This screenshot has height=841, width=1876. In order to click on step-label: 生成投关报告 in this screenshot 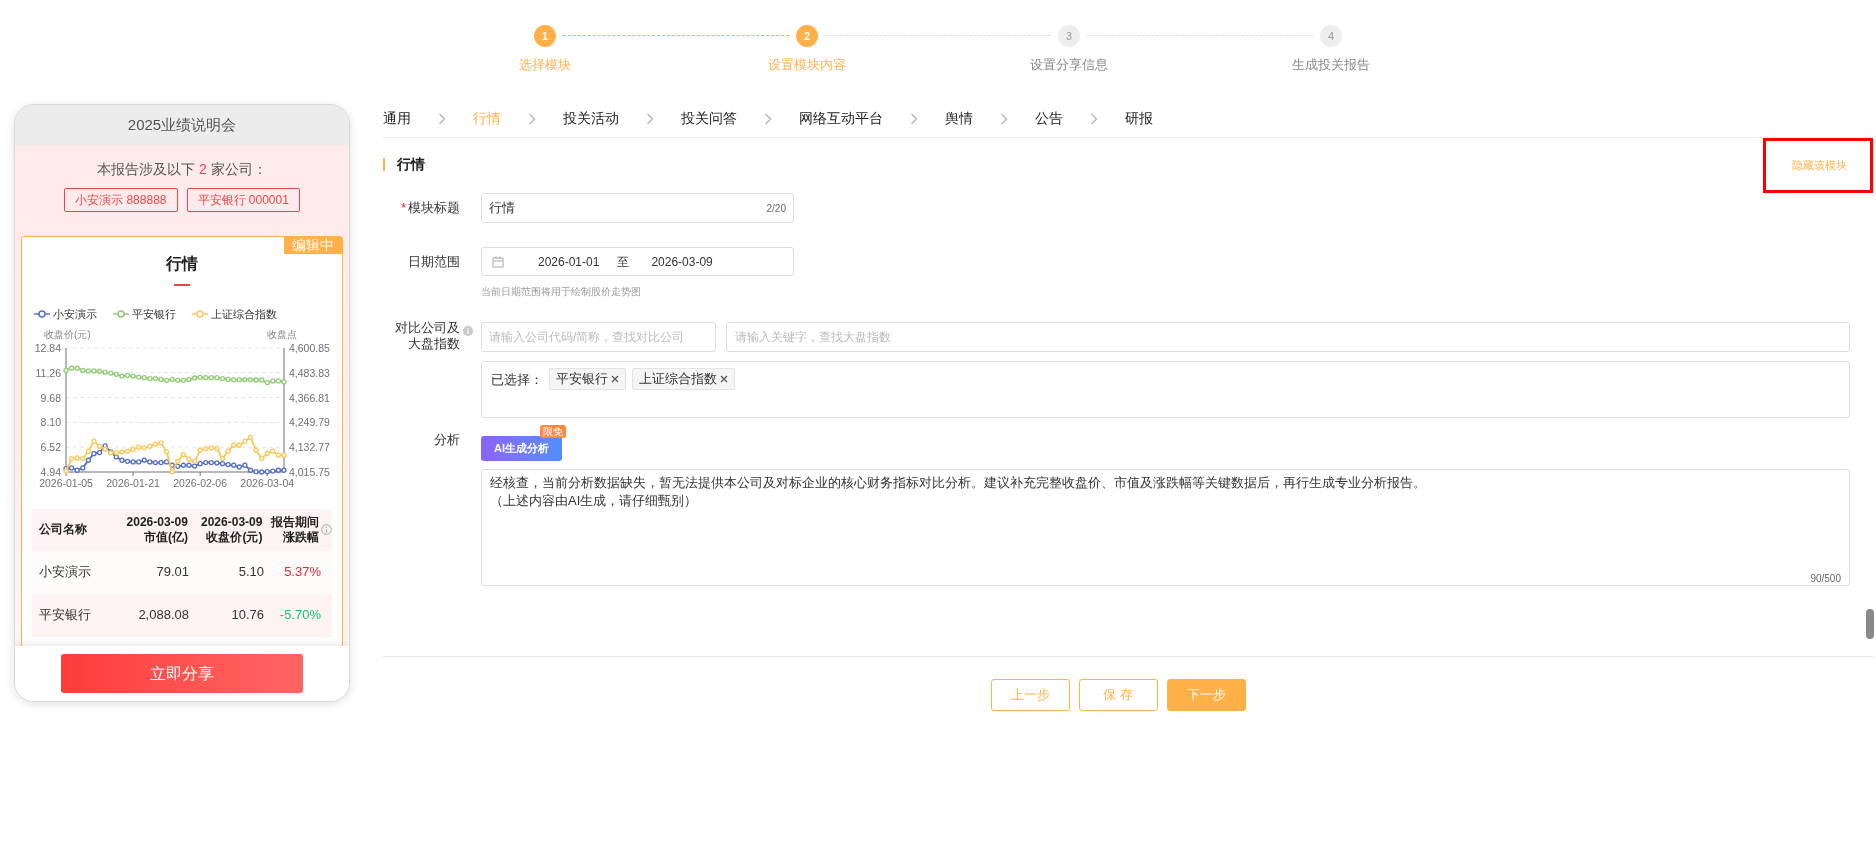, I will do `click(1331, 65)`.